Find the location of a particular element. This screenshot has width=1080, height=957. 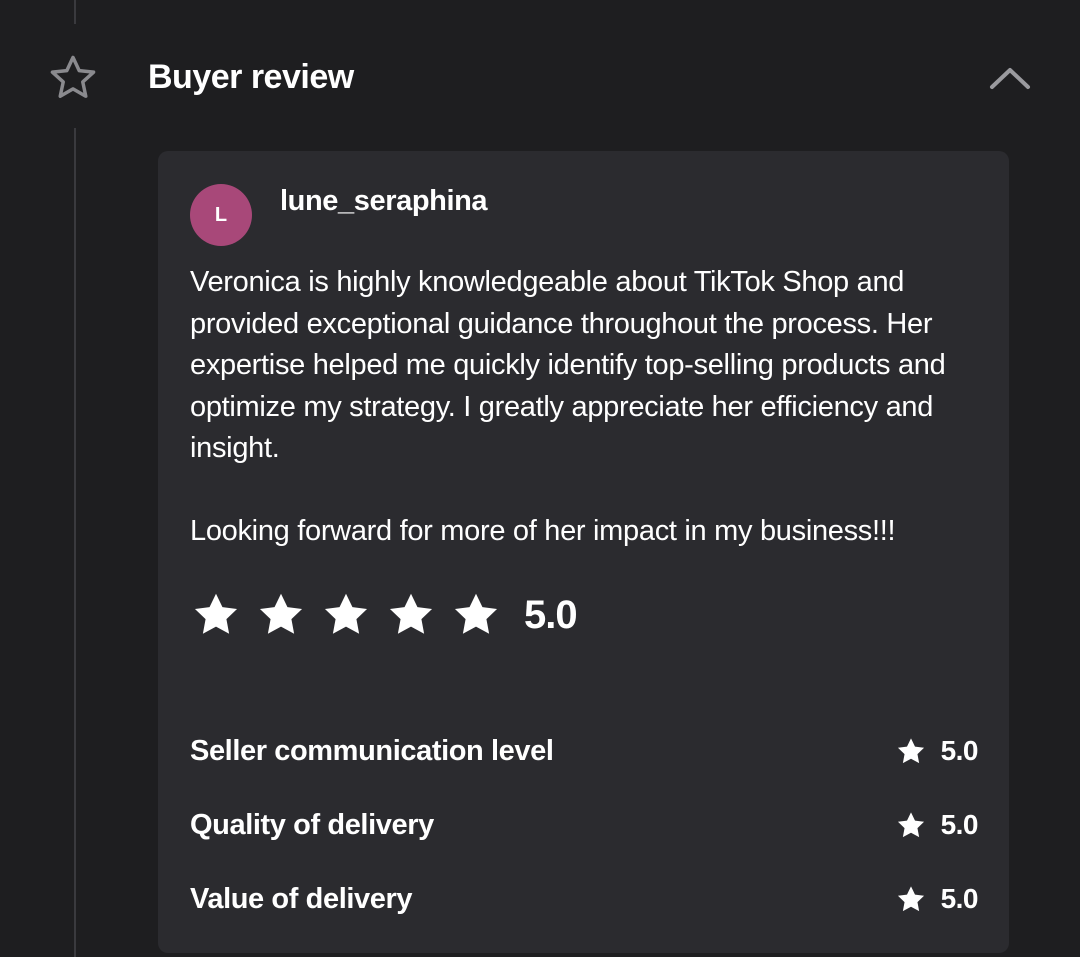

rating-label: Value of delivery is located at coordinates (301, 898).